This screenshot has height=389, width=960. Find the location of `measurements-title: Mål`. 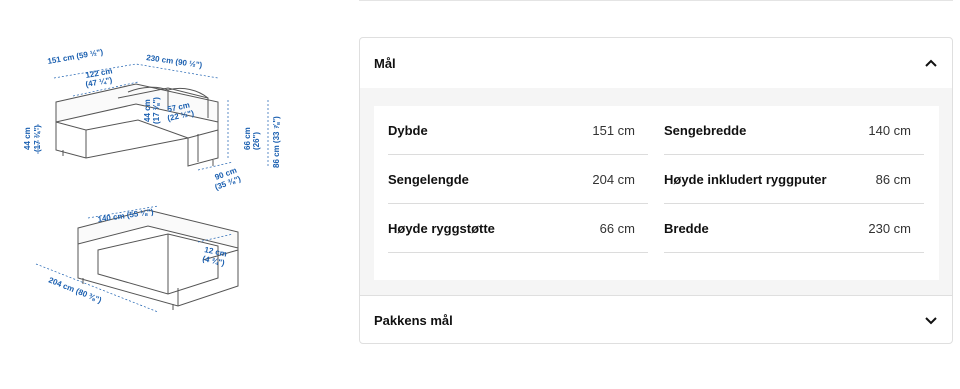

measurements-title: Mål is located at coordinates (385, 63).